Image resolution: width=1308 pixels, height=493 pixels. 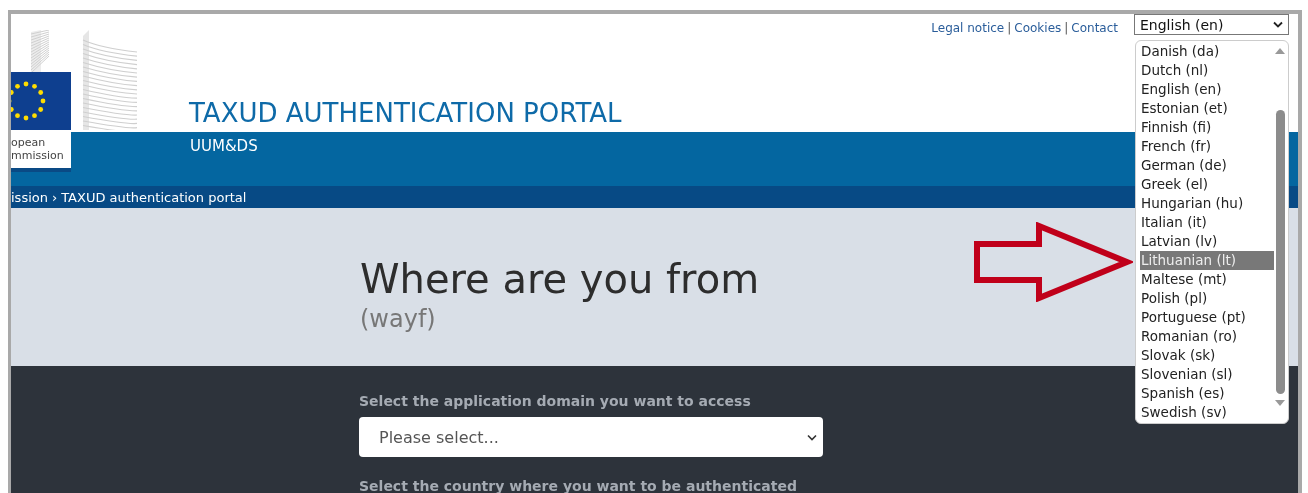 I want to click on page-heading: Where are you from, so click(x=560, y=279).